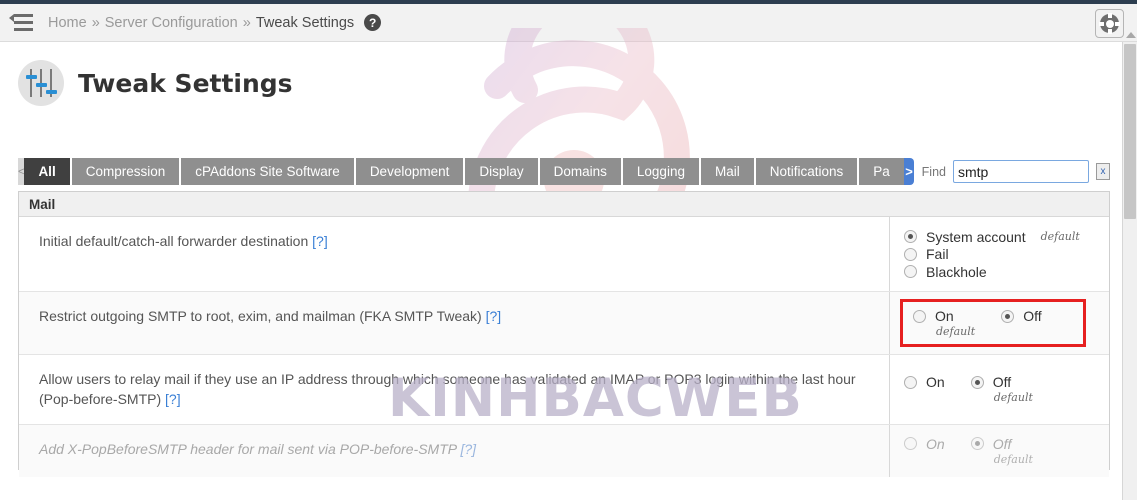 This screenshot has width=1137, height=500. Describe the element at coordinates (882, 171) in the screenshot. I see `tab-pa: Pa` at that location.